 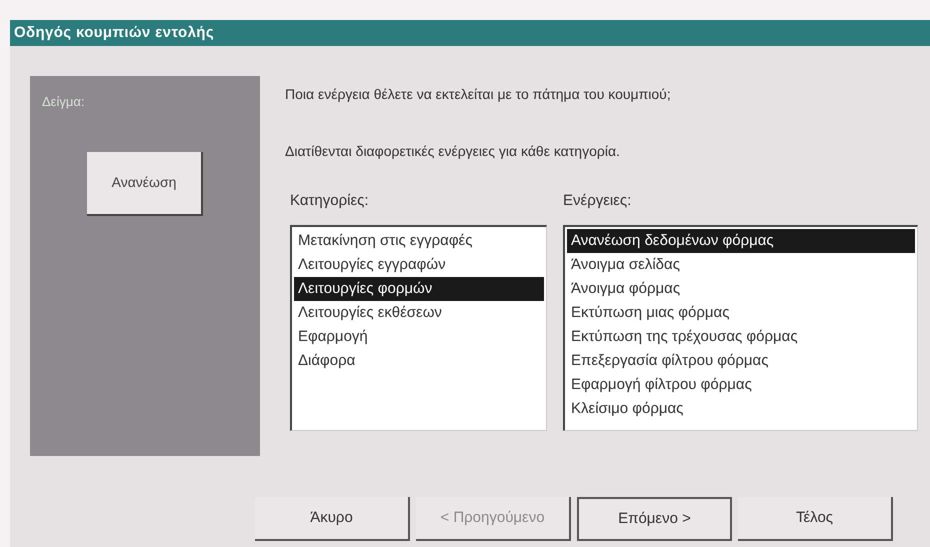 I want to click on sample-label: Δείγμα:, so click(x=64, y=102).